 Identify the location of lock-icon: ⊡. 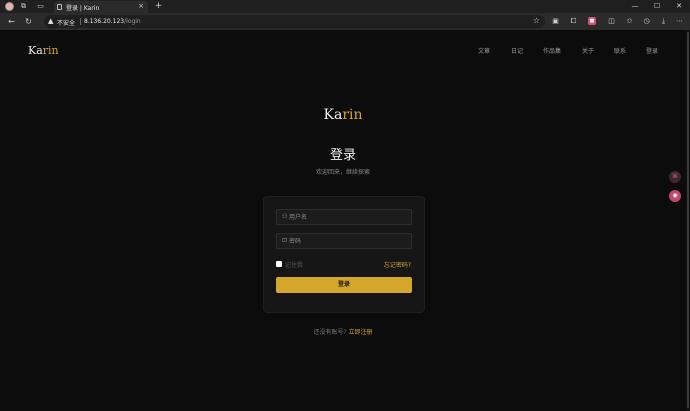
(285, 240).